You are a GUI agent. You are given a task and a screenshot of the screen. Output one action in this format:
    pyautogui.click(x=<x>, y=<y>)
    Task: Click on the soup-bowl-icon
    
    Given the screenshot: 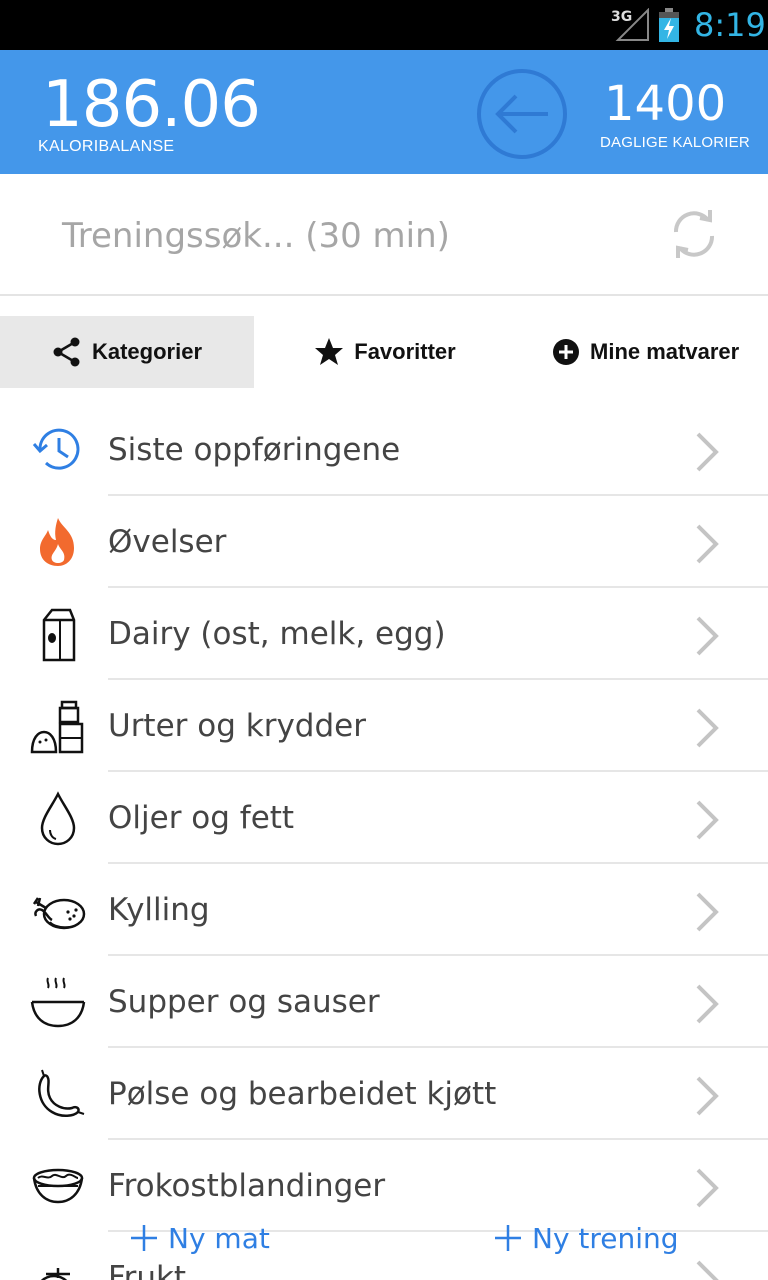 What is the action you would take?
    pyautogui.click(x=58, y=1002)
    